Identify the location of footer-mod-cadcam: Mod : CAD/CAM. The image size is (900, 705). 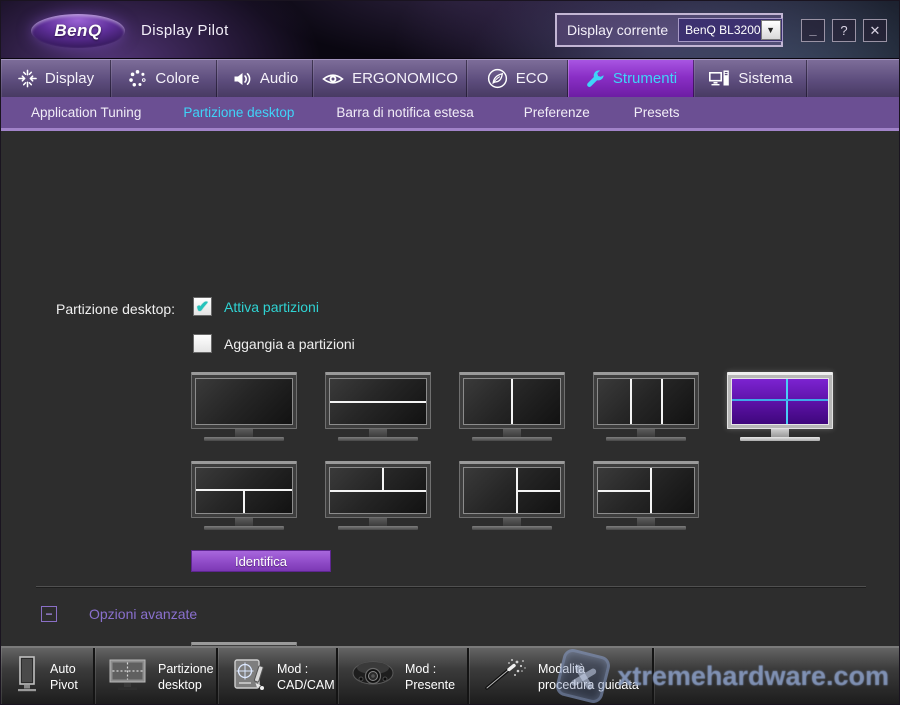
(278, 676).